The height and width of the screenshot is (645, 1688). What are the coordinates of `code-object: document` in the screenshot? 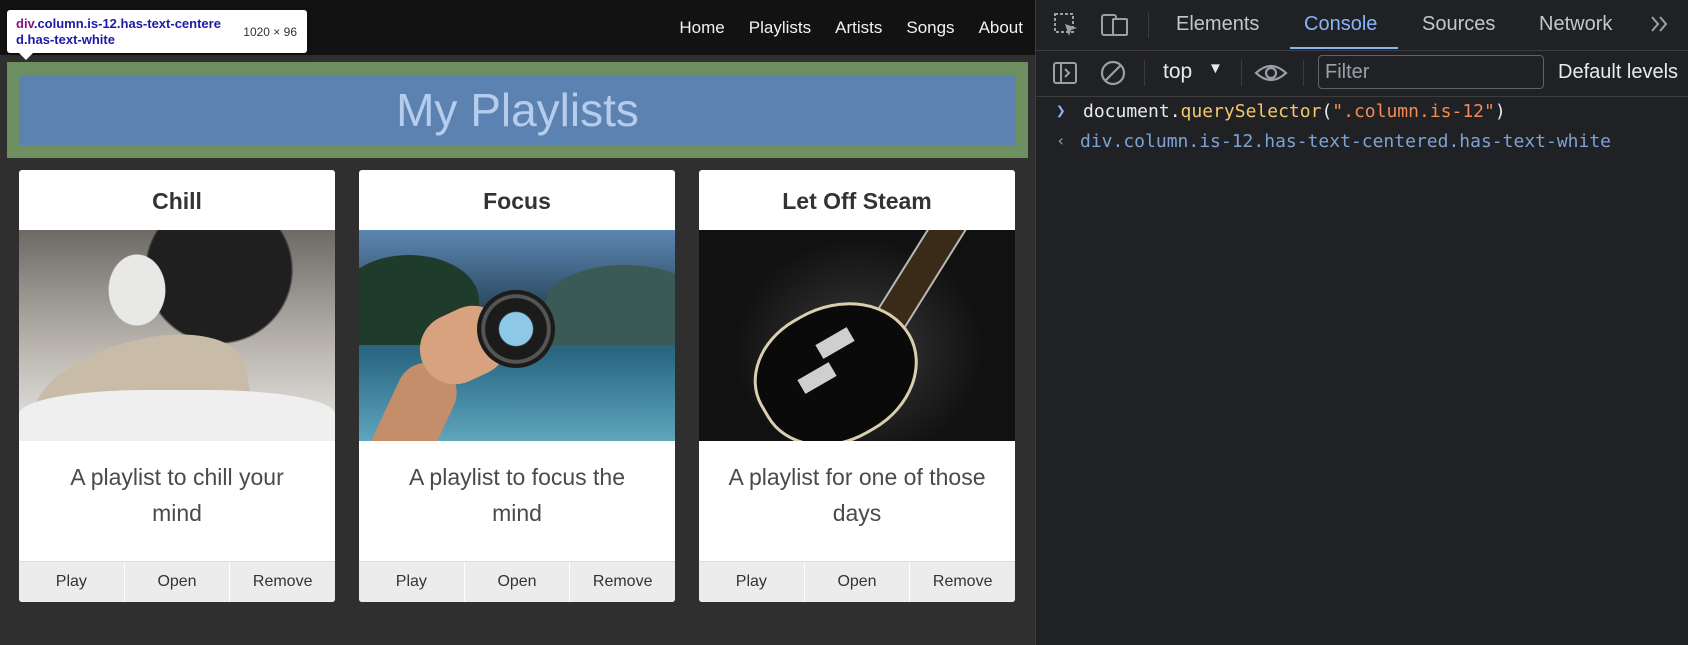 It's located at (1126, 111).